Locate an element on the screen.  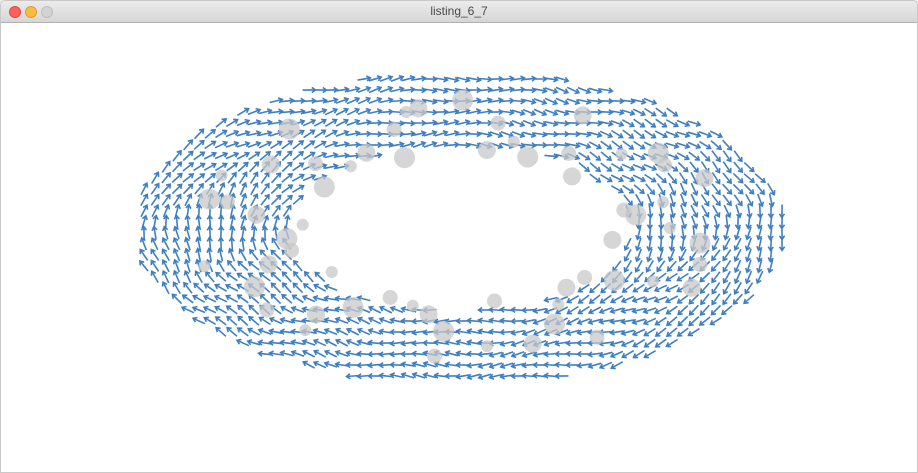
window-title: listing_6_7 is located at coordinates (459, 11).